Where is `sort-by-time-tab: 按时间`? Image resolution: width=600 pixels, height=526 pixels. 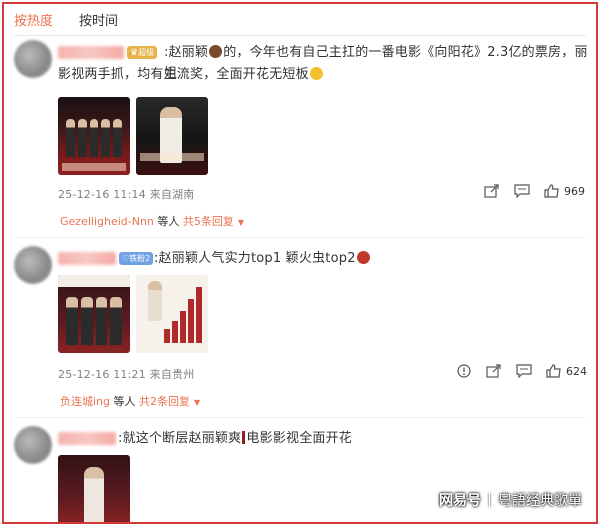 sort-by-time-tab: 按时间 is located at coordinates (98, 19).